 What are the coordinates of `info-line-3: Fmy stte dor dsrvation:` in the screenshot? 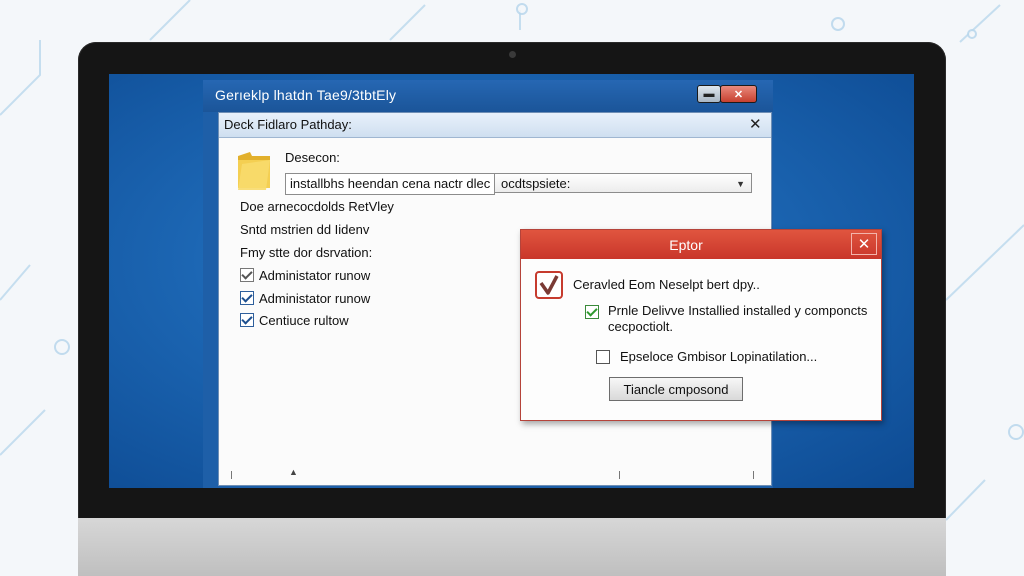 It's located at (306, 252).